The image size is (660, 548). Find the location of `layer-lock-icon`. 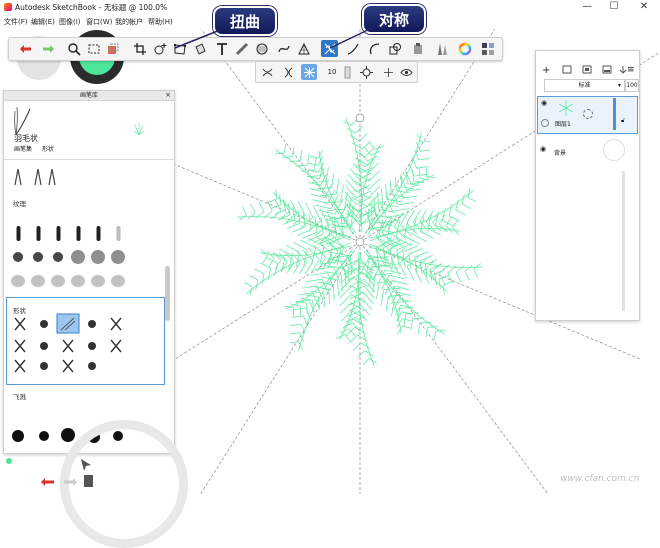

layer-lock-icon is located at coordinates (545, 123).